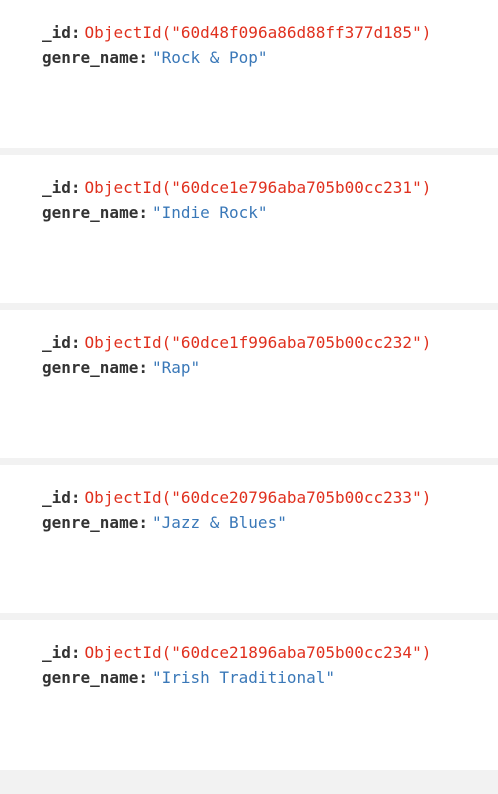 The height and width of the screenshot is (794, 498). What do you see at coordinates (270, 212) in the screenshot?
I see `genre-field-row: genre_name: "Indie Rock"` at bounding box center [270, 212].